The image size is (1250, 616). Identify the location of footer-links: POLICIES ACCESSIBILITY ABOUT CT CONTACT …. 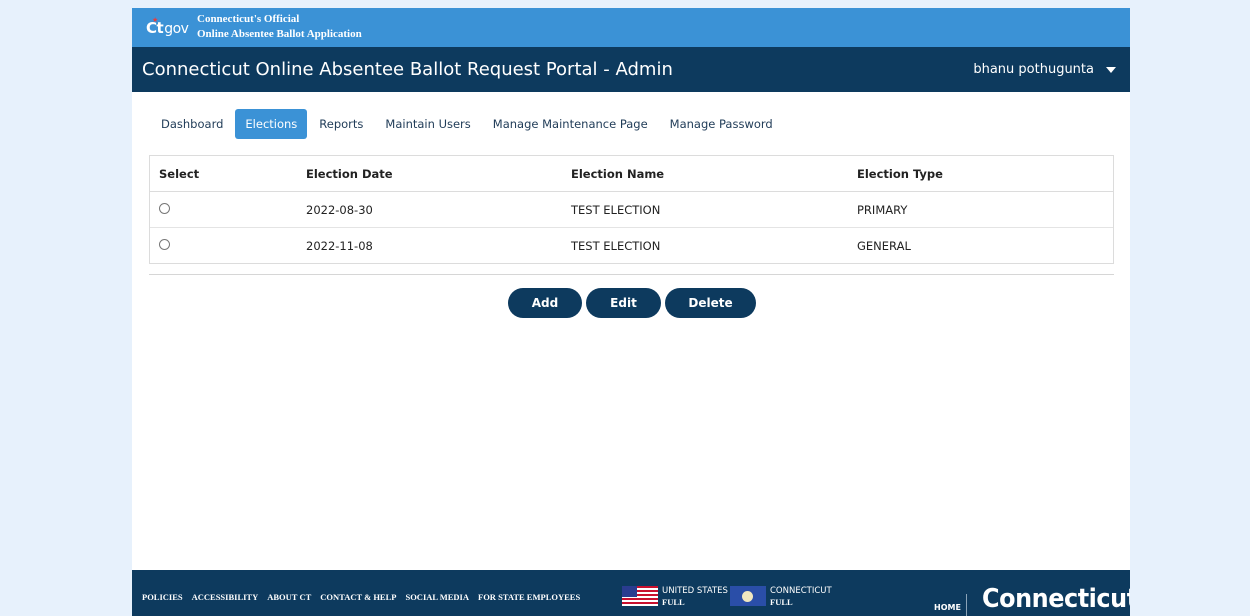
(365, 597).